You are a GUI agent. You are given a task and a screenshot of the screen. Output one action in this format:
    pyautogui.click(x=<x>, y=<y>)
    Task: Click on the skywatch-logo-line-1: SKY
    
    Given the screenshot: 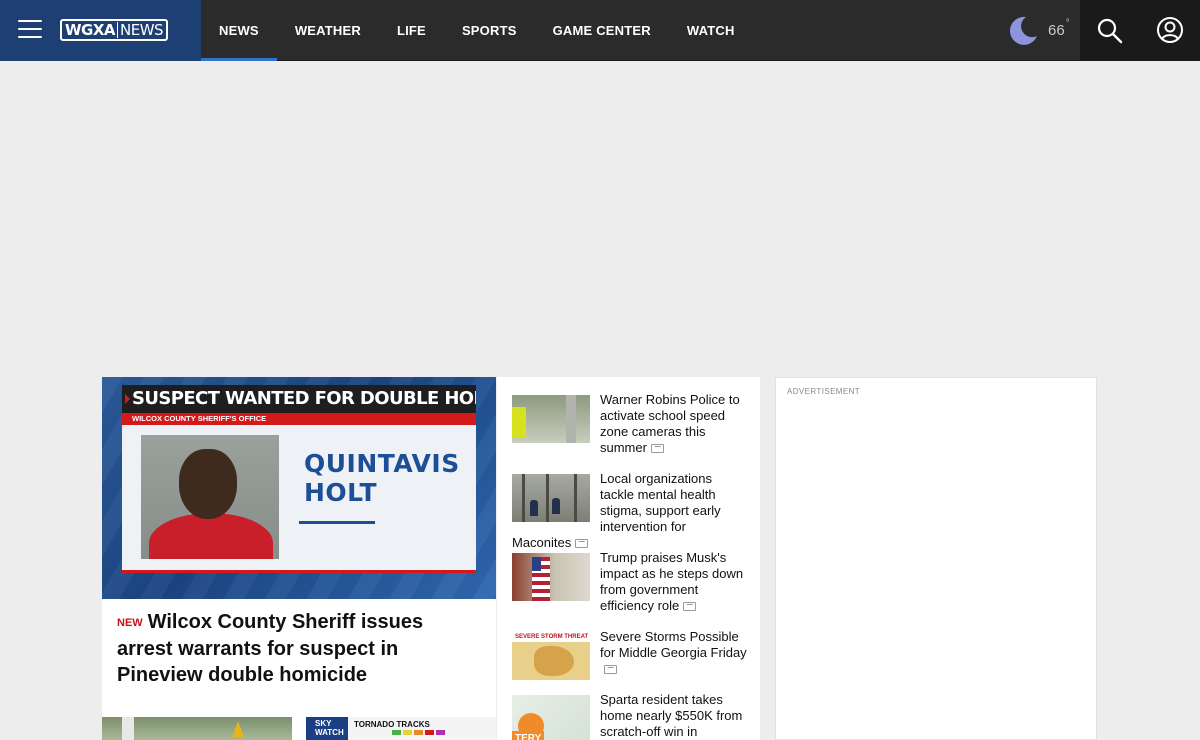 What is the action you would take?
    pyautogui.click(x=323, y=723)
    